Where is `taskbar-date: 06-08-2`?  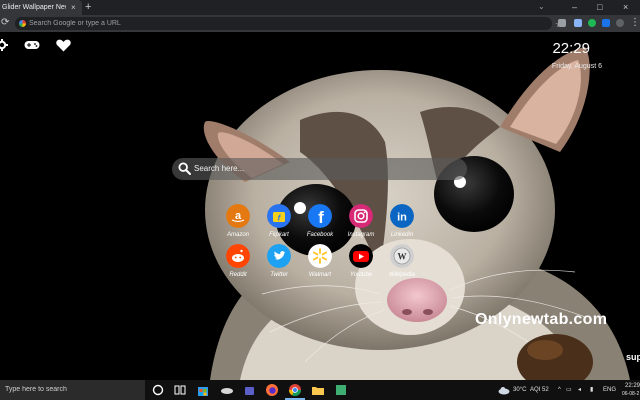 taskbar-date: 06-08-2 is located at coordinates (630, 394).